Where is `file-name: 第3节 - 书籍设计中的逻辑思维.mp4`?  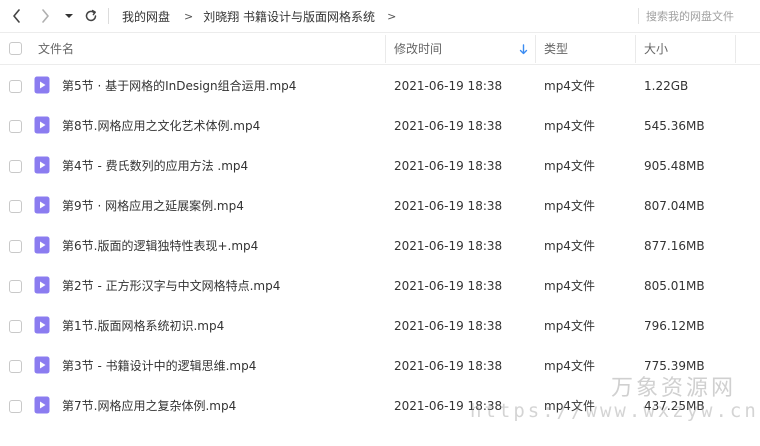
file-name: 第3节 - 书籍设计中的逻辑思维.mp4 is located at coordinates (159, 366).